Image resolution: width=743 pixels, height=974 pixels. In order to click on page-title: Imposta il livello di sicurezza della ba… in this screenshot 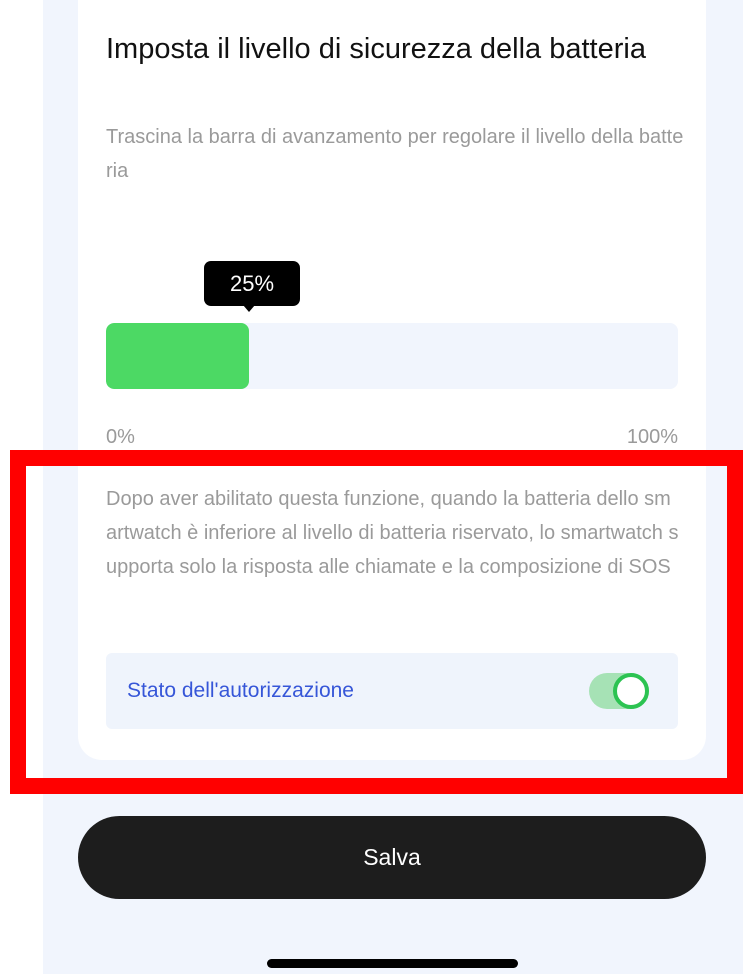, I will do `click(376, 49)`.